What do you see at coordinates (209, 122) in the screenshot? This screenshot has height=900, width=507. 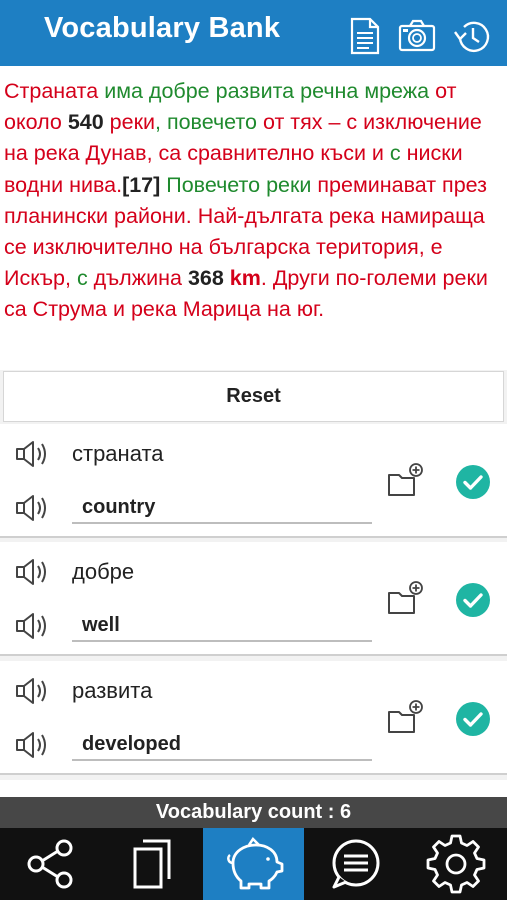 I see `passage-segment: , повечето` at bounding box center [209, 122].